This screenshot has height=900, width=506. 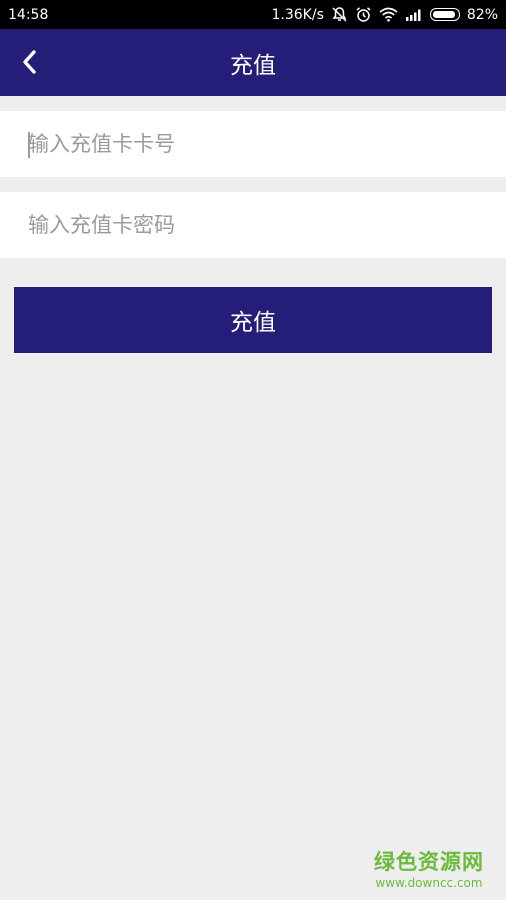 I want to click on back-button, so click(x=29, y=62).